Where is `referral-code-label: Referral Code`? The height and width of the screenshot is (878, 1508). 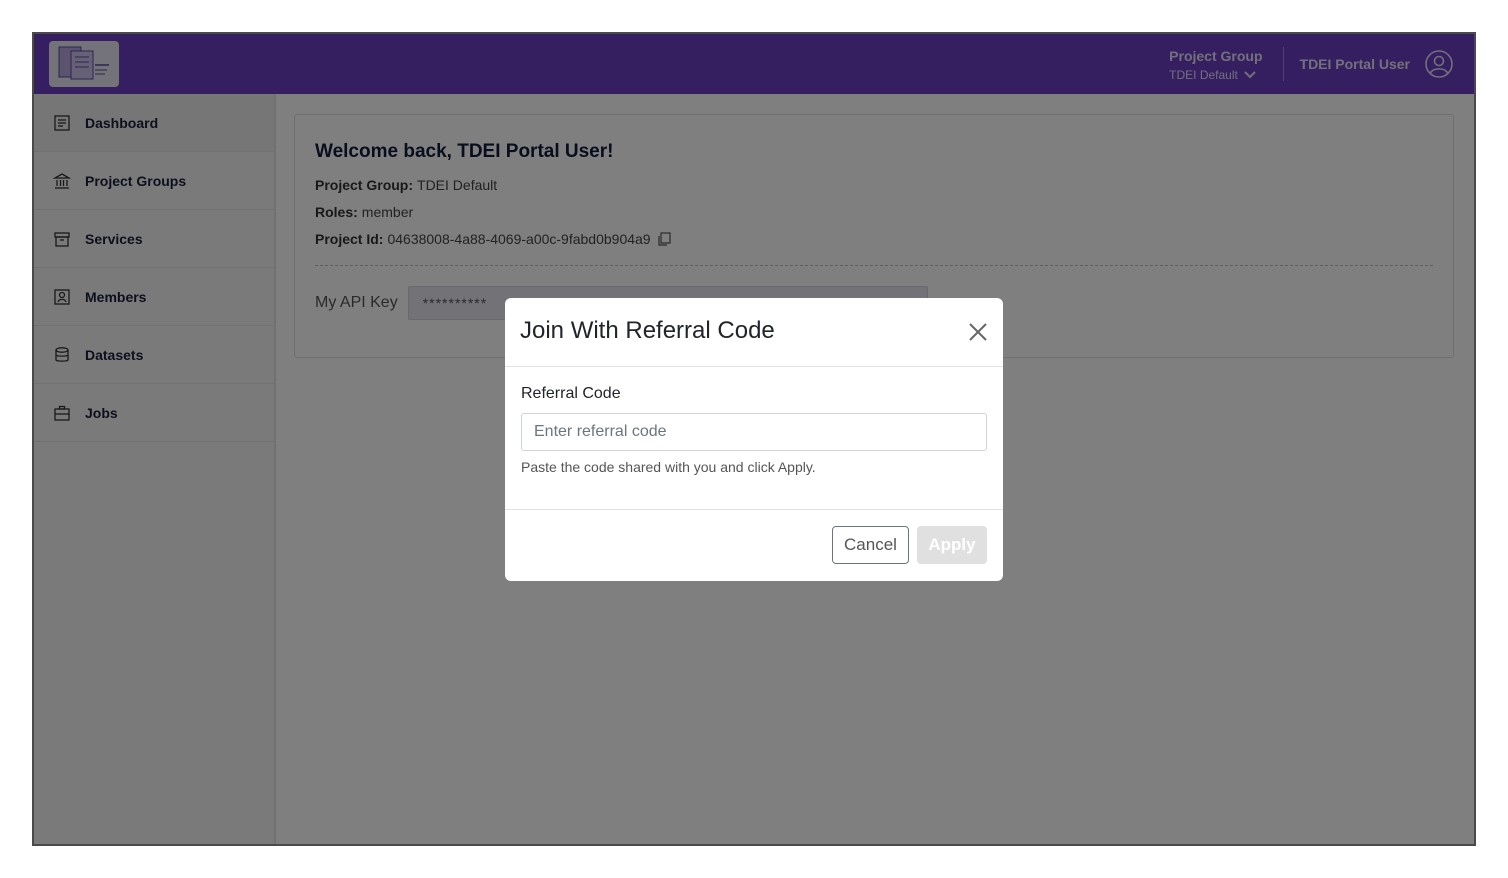
referral-code-label: Referral Code is located at coordinates (571, 393).